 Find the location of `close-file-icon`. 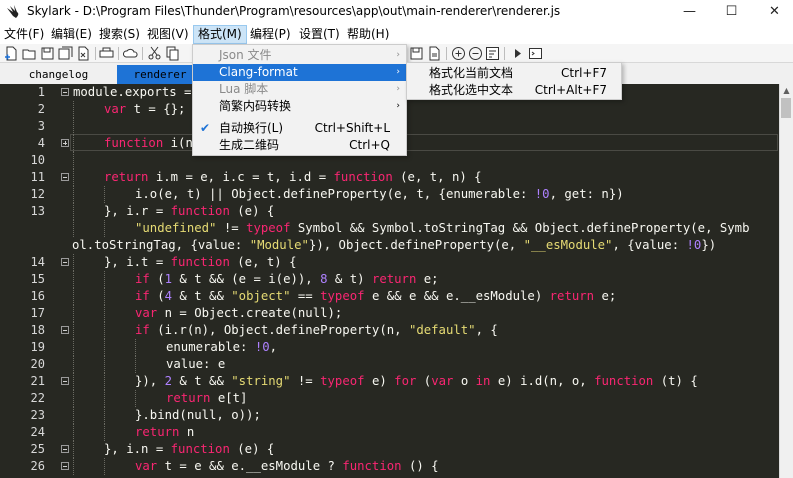

close-file-icon is located at coordinates (83, 53).